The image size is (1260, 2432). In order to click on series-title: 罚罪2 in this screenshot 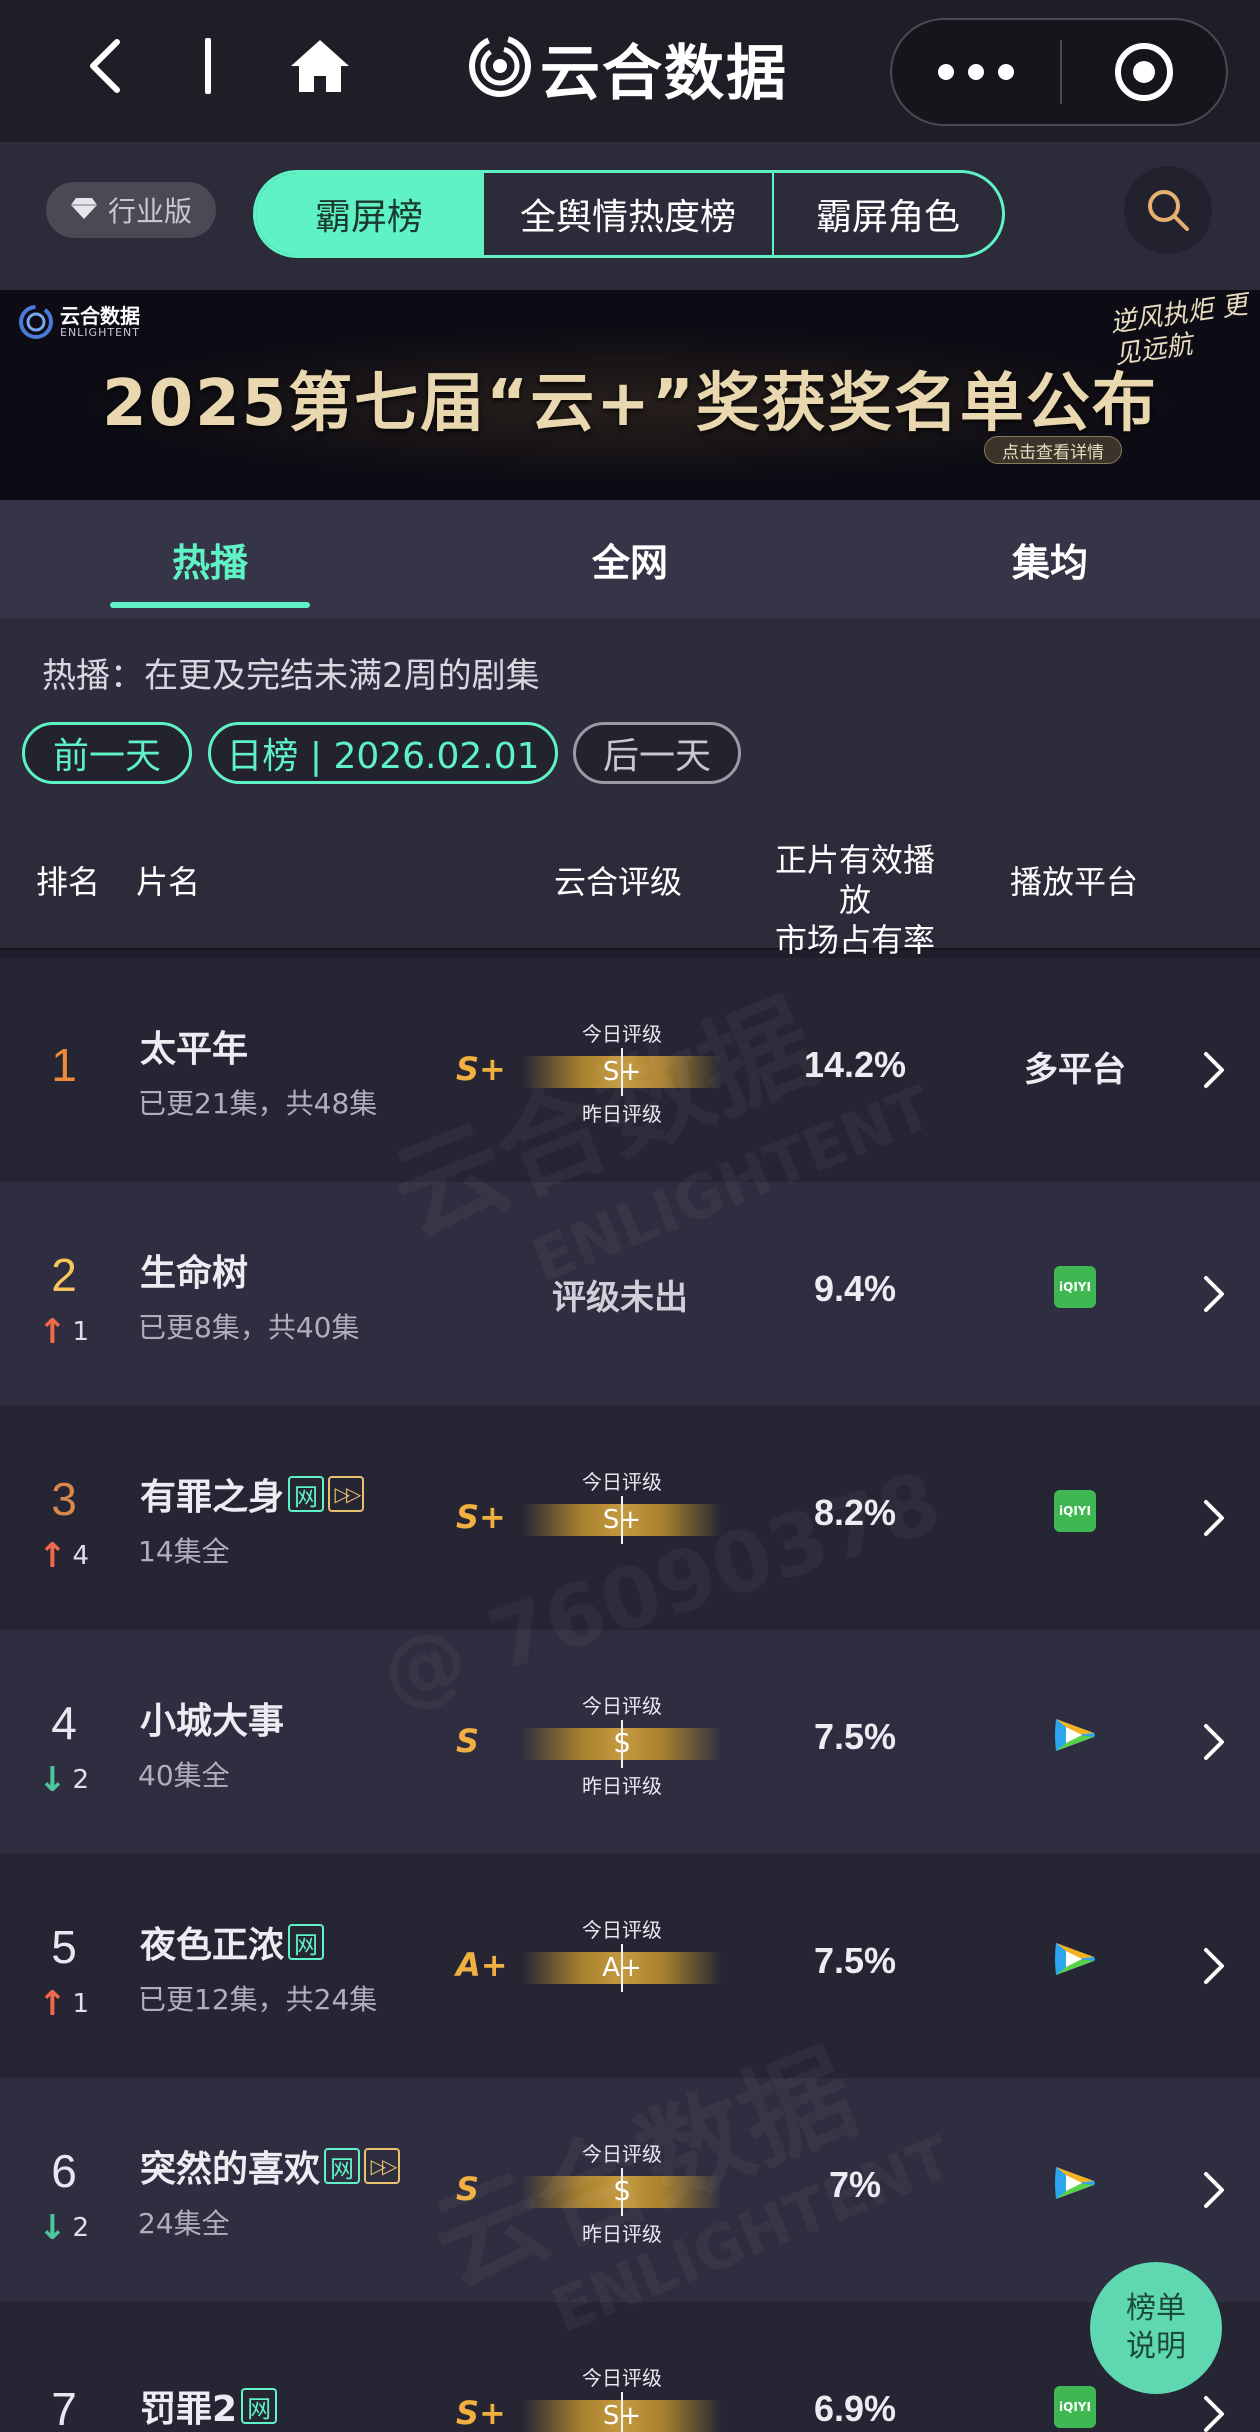, I will do `click(189, 2409)`.